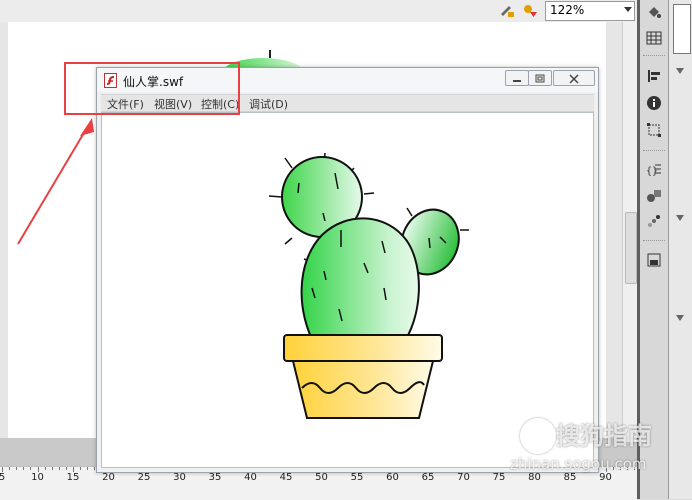 The height and width of the screenshot is (500, 692). What do you see at coordinates (37, 477) in the screenshot?
I see `ruler-label: 10` at bounding box center [37, 477].